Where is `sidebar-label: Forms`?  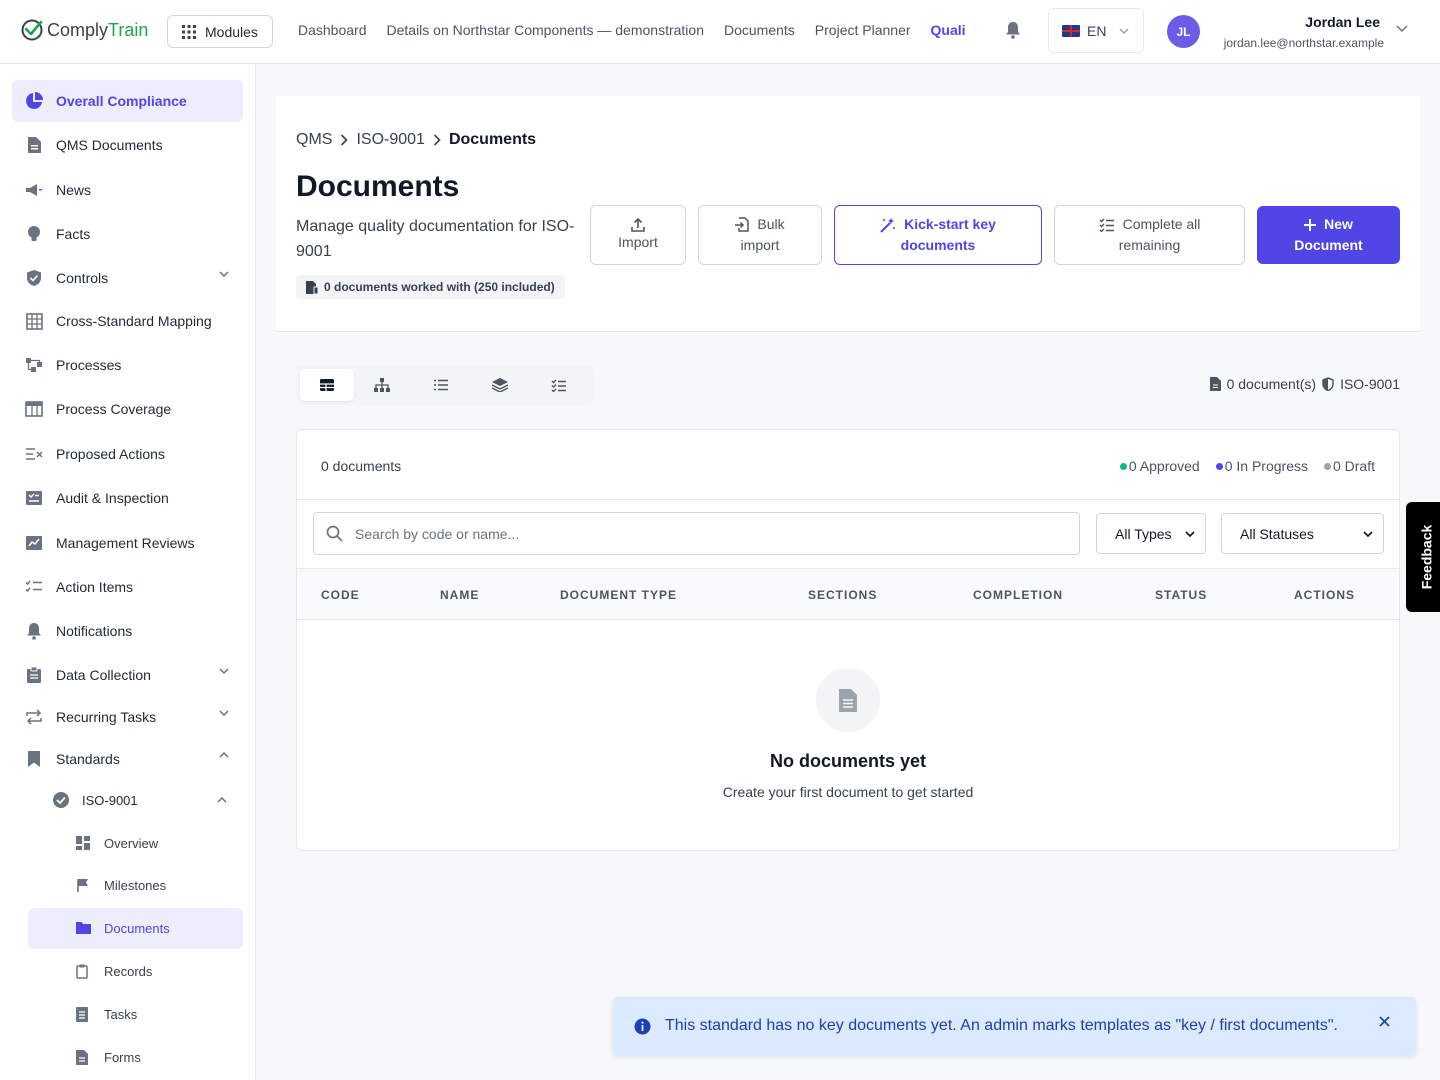
sidebar-label: Forms is located at coordinates (122, 1057).